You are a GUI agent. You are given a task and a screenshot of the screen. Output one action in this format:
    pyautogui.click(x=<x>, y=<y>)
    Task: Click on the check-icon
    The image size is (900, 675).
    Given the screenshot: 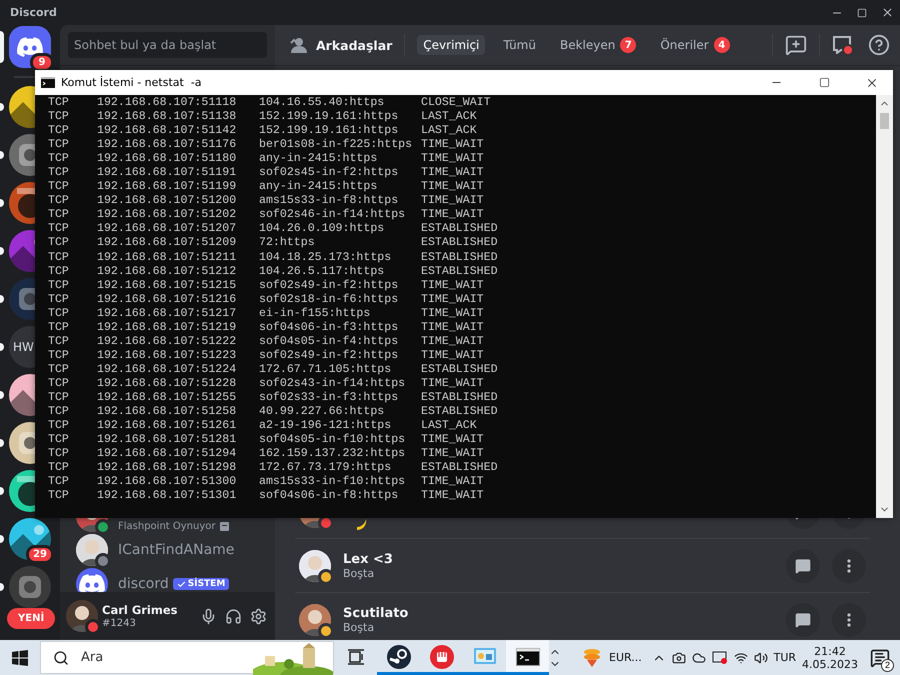 What is the action you would take?
    pyautogui.click(x=181, y=584)
    